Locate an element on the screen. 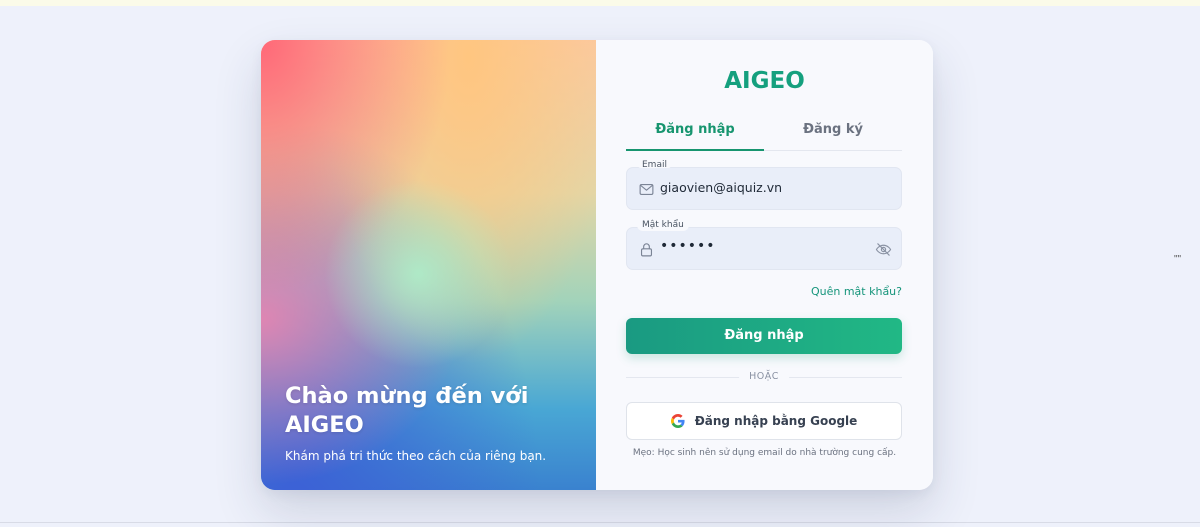  or-divider-text: HOẶC is located at coordinates (764, 376).